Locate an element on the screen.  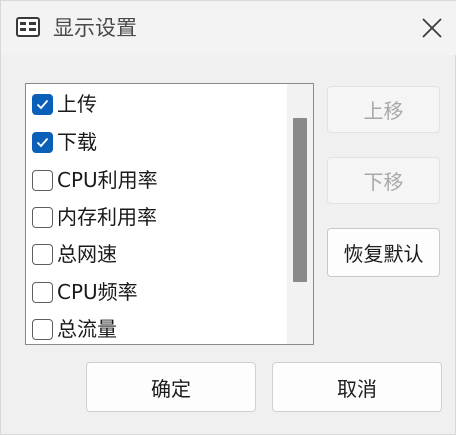
list-item-memory-usage: 内存利用率 is located at coordinates (157, 217).